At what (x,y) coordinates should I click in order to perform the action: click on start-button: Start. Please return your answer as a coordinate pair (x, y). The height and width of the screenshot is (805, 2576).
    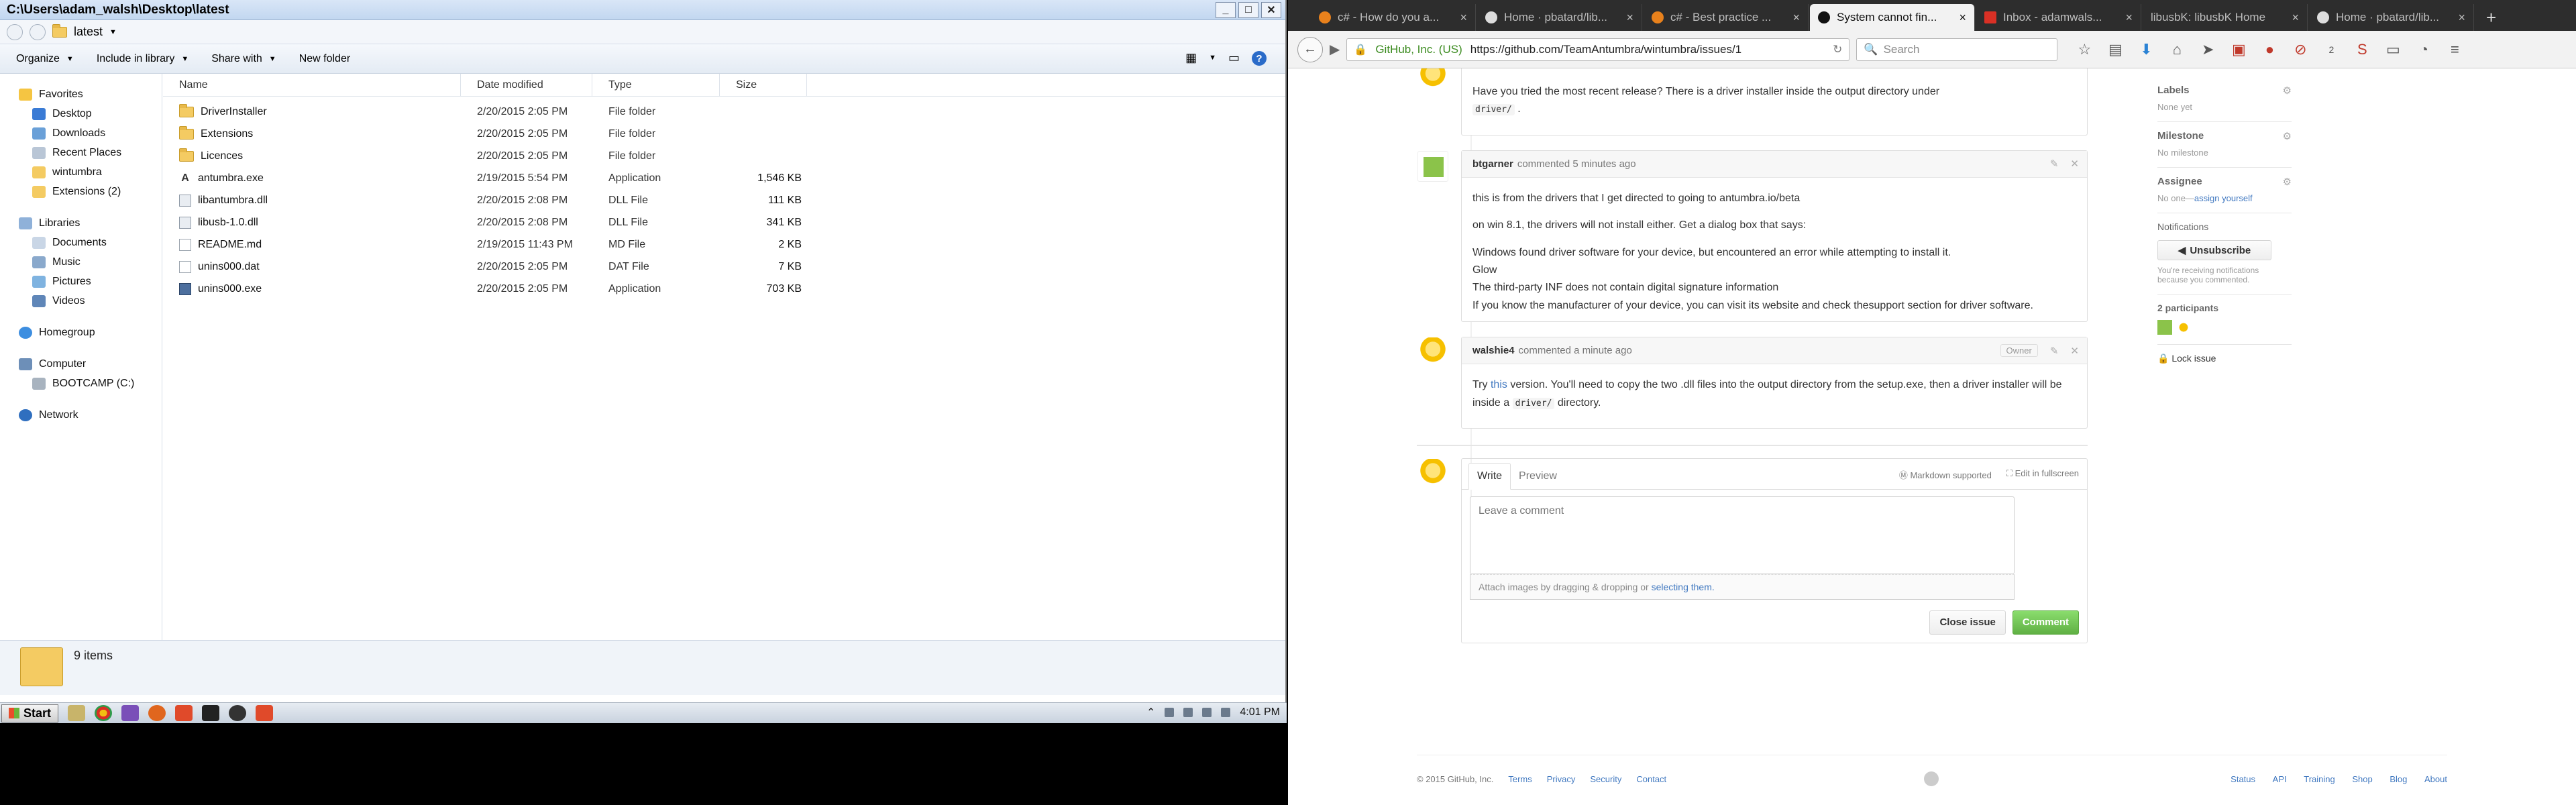
    Looking at the image, I should click on (30, 713).